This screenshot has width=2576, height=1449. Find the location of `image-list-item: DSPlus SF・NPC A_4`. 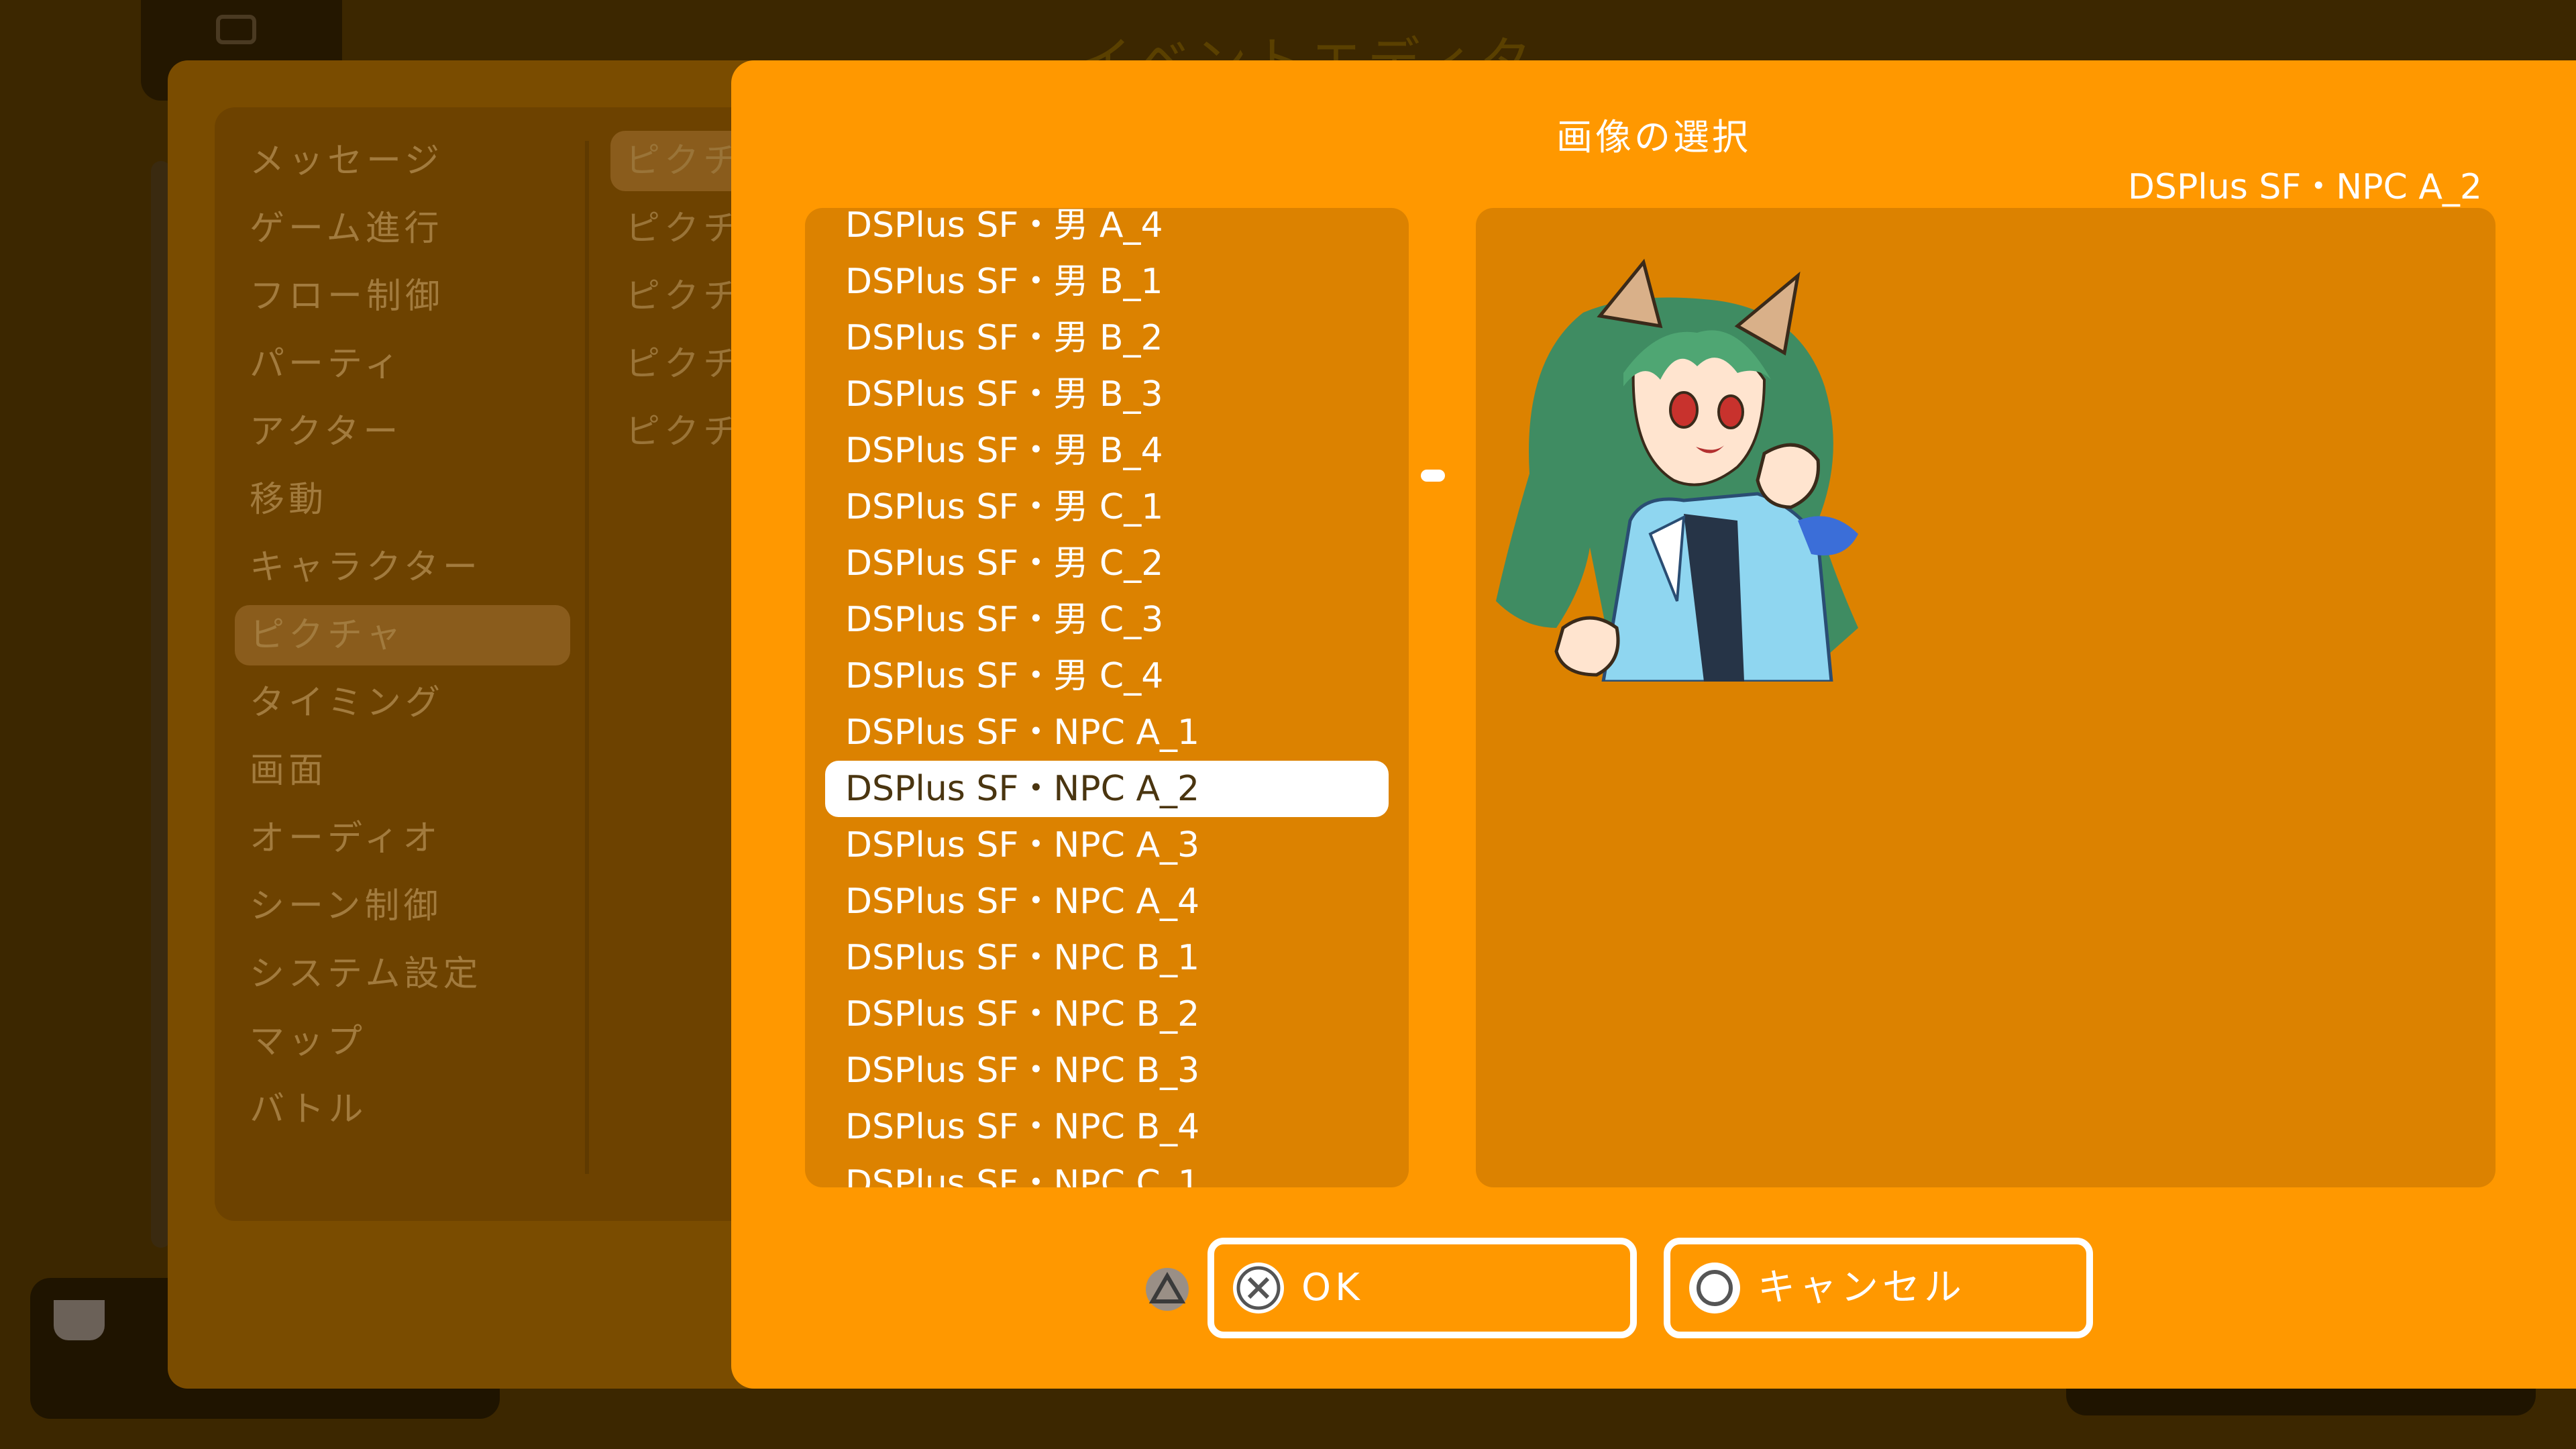

image-list-item: DSPlus SF・NPC A_4 is located at coordinates (1107, 901).